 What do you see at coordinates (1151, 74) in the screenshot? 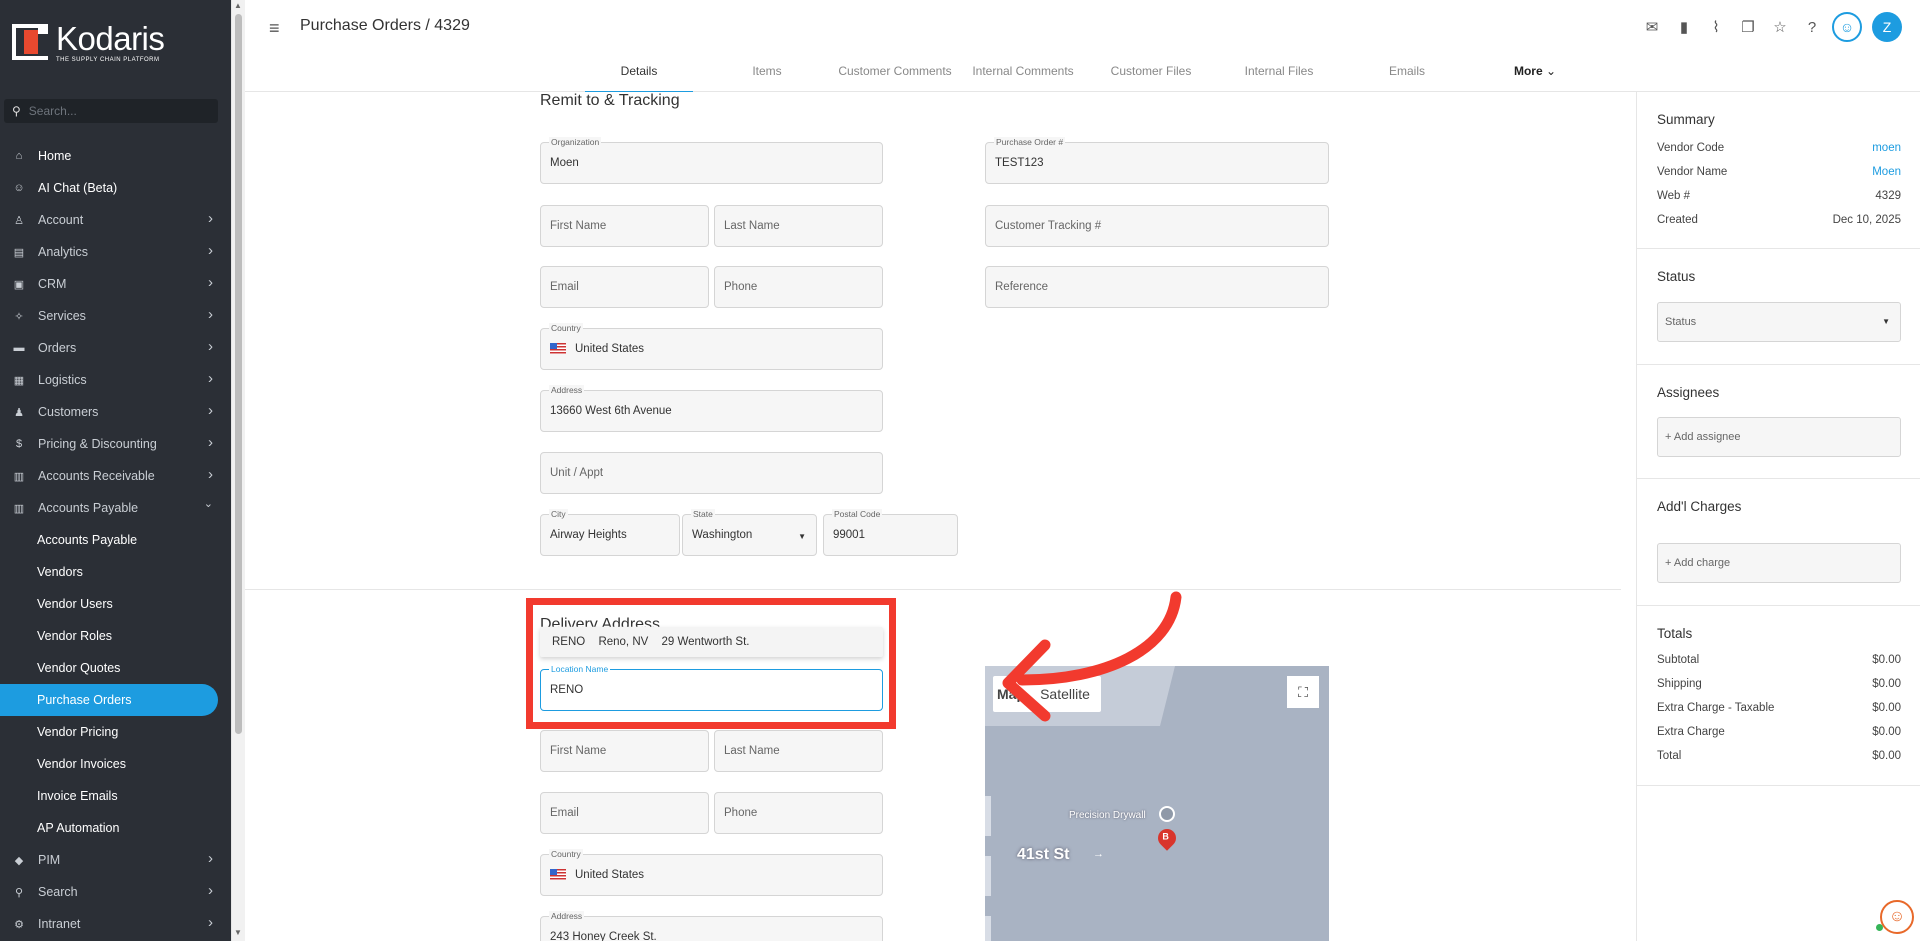
I see `tab-customer-files: Customer Files` at bounding box center [1151, 74].